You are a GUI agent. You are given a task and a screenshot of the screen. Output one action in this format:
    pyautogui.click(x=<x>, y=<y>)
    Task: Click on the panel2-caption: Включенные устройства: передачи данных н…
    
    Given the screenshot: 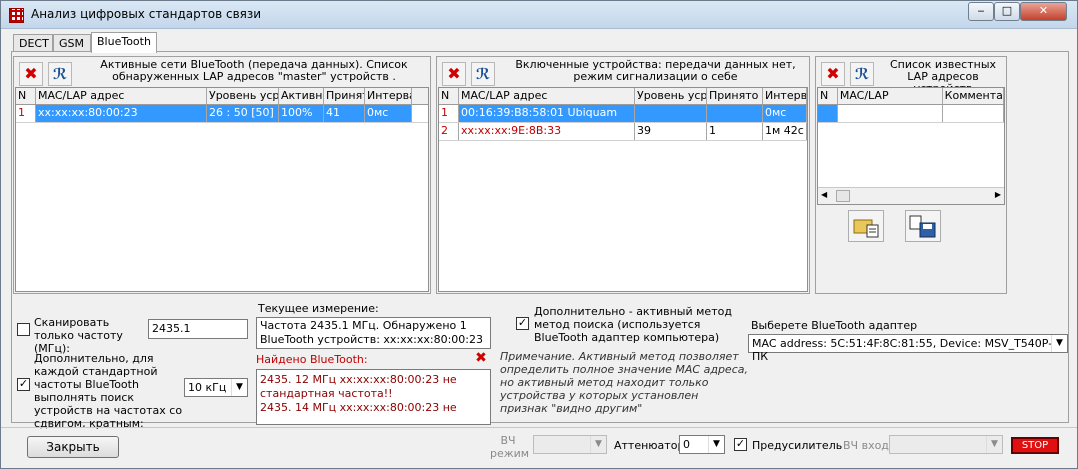 What is the action you would take?
    pyautogui.click(x=655, y=70)
    